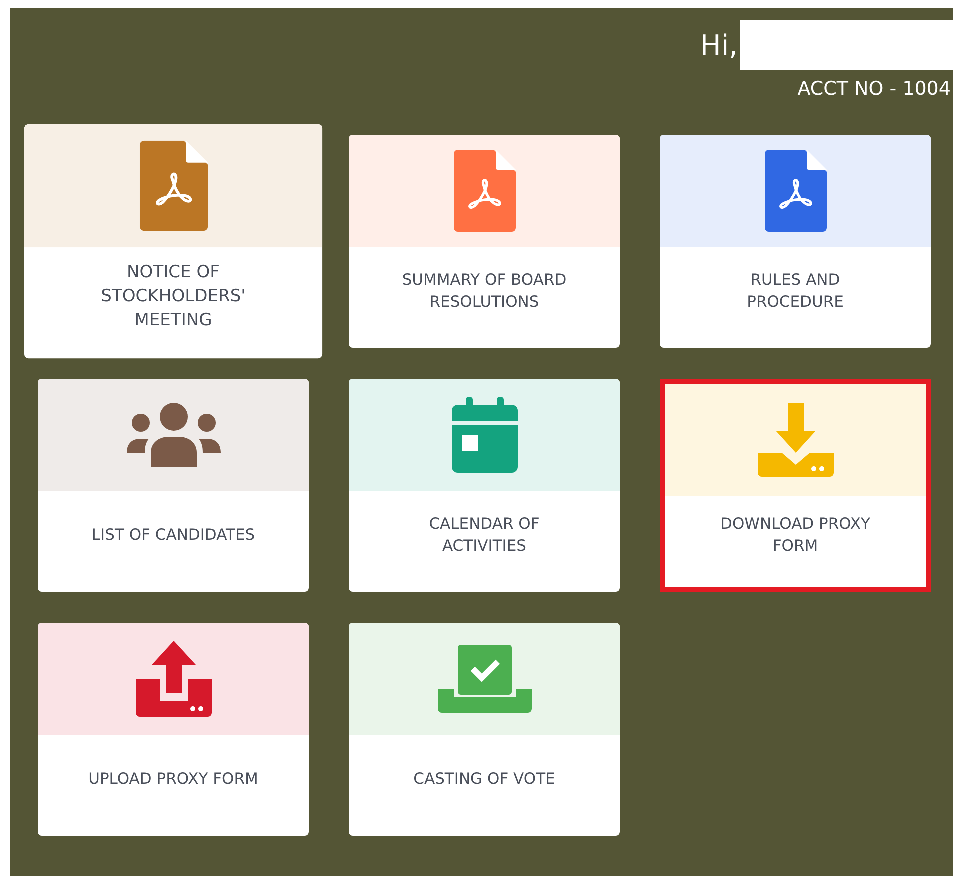  I want to click on menu-card: SUMMARY OF BOARD RESOLUTIONS, so click(484, 241).